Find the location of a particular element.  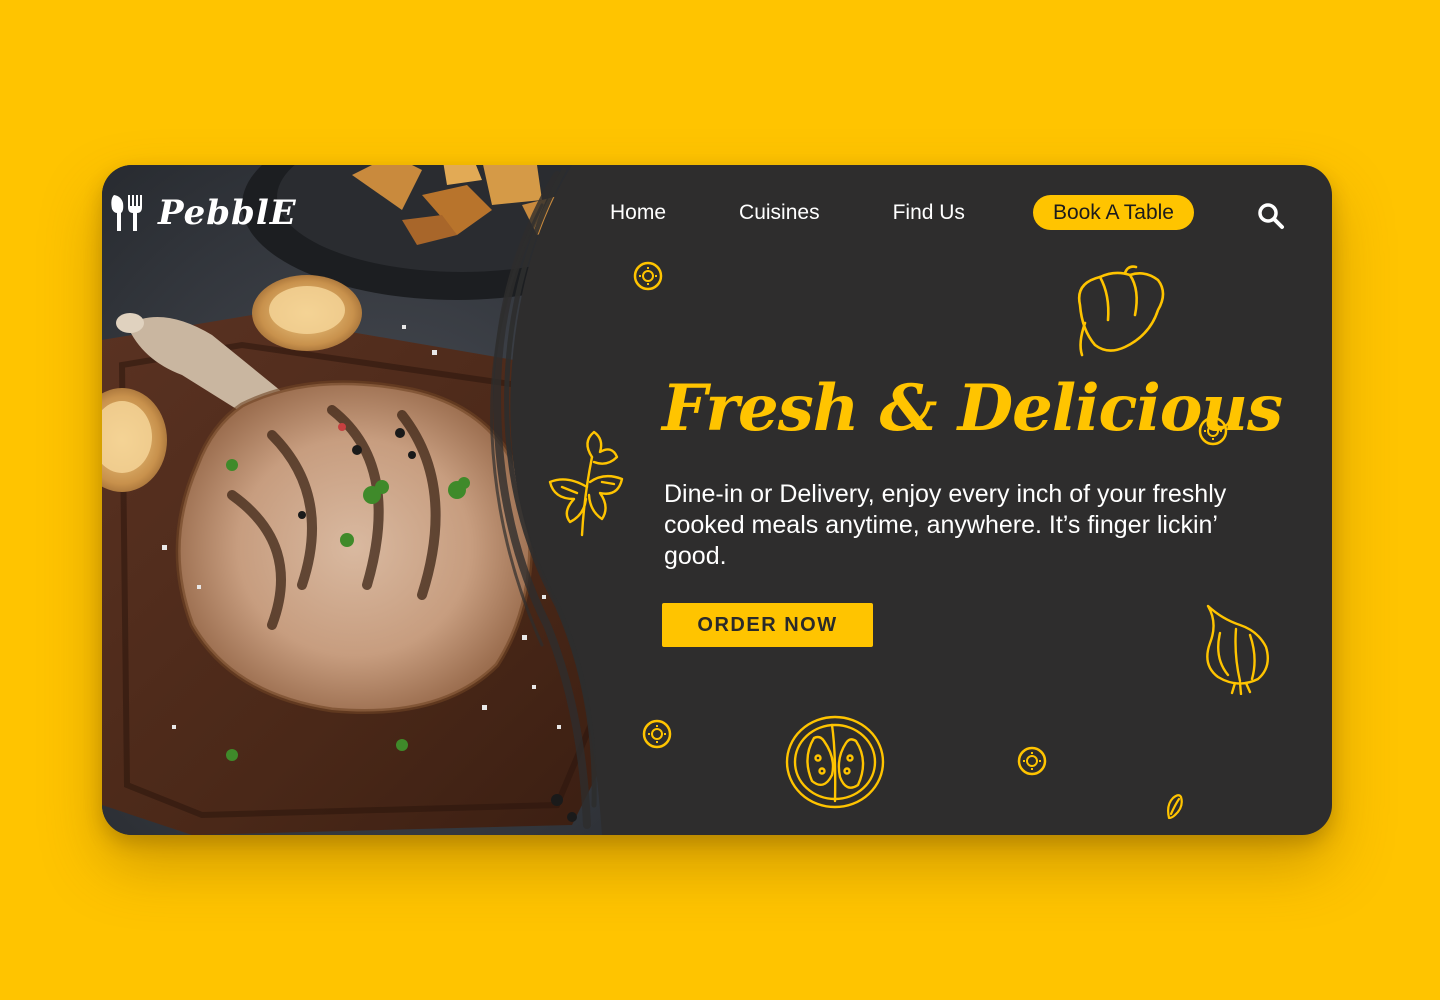

nav-cuisines-link: Cuisines is located at coordinates (779, 213).